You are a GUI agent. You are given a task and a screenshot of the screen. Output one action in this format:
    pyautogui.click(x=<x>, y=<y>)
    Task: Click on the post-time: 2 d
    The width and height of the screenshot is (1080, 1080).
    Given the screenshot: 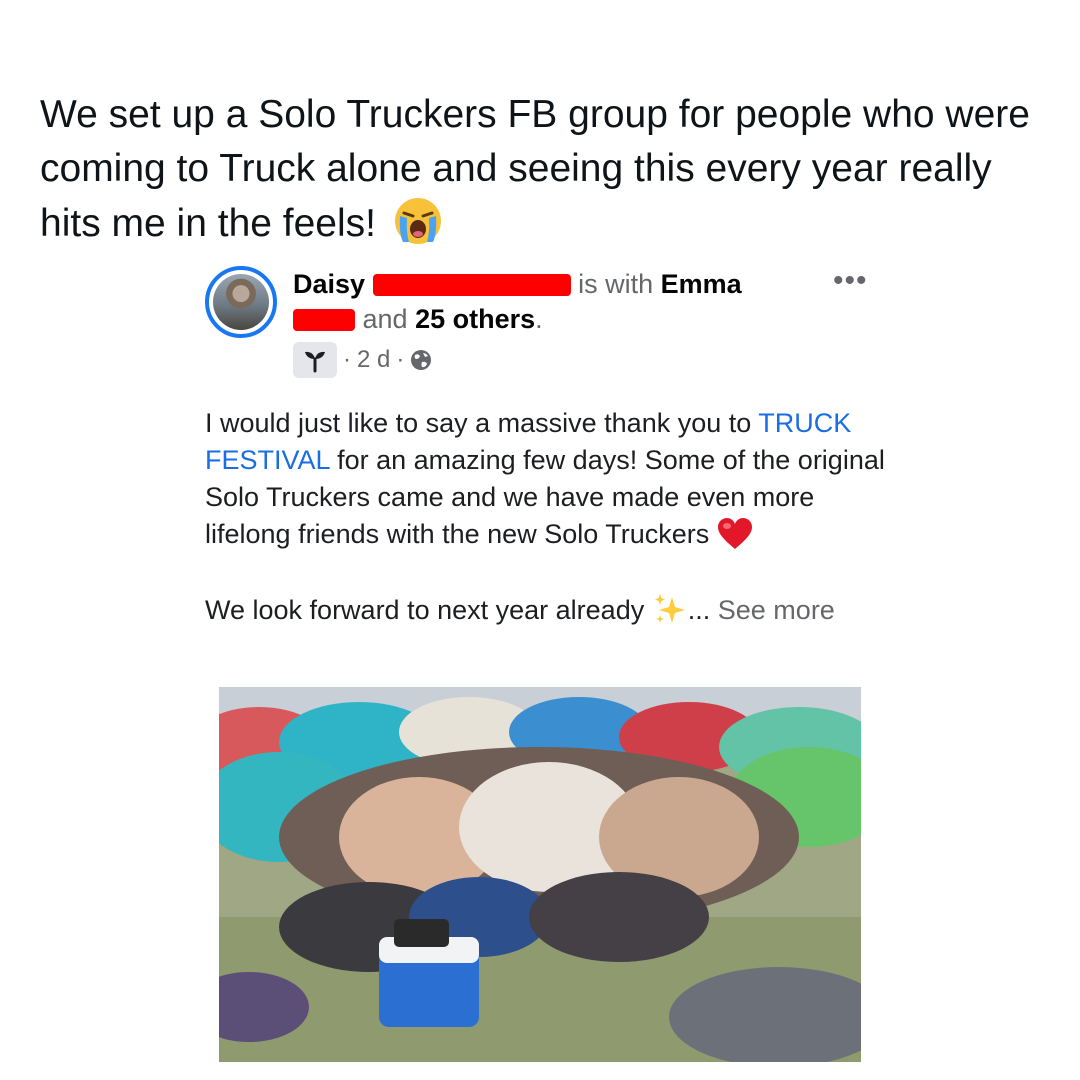 What is the action you would take?
    pyautogui.click(x=373, y=360)
    